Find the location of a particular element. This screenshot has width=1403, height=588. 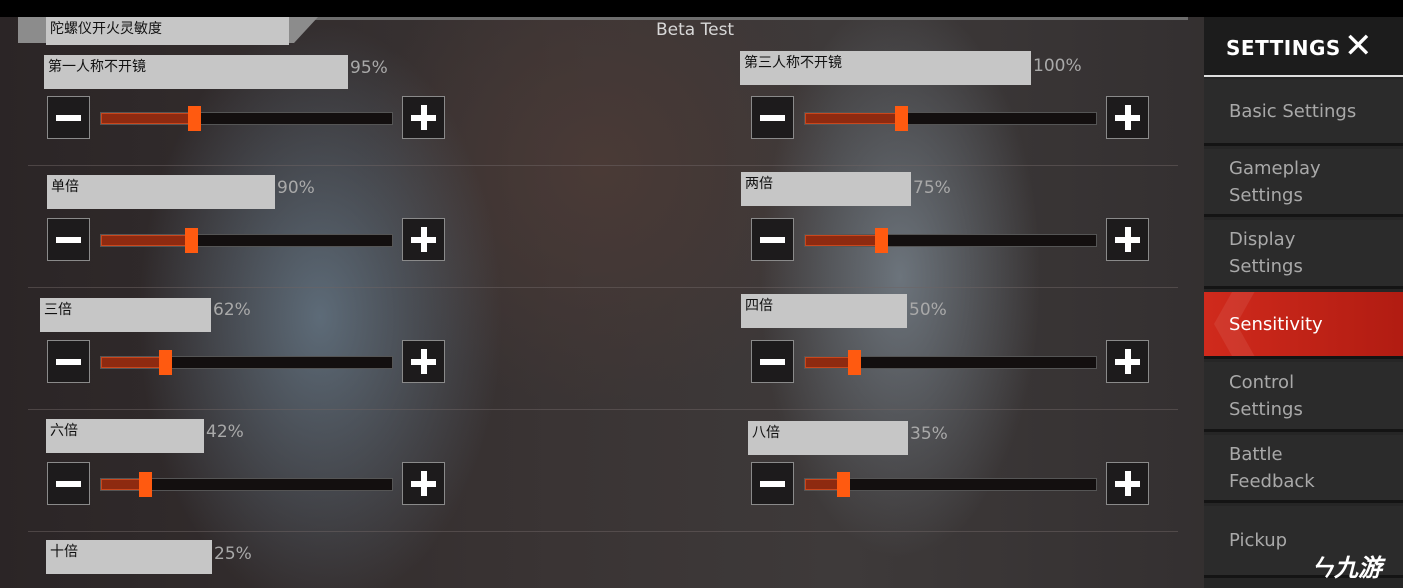

slider-label: 六倍 is located at coordinates (125, 436).